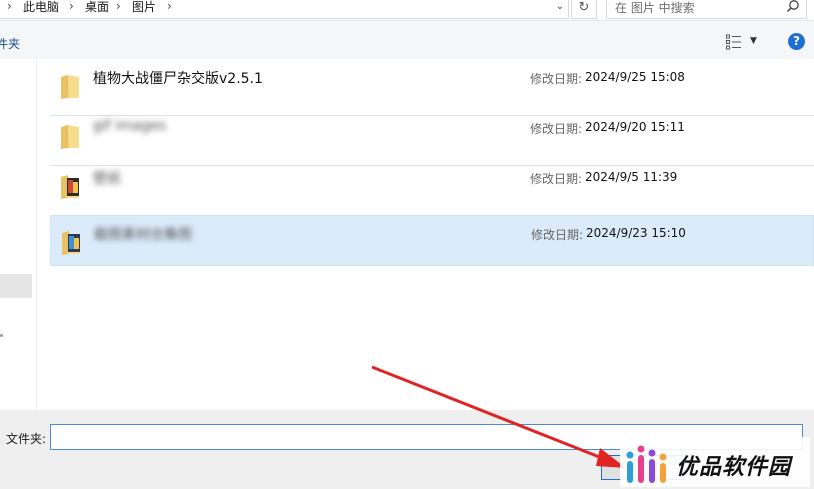  What do you see at coordinates (793, 7) in the screenshot?
I see `search-icon` at bounding box center [793, 7].